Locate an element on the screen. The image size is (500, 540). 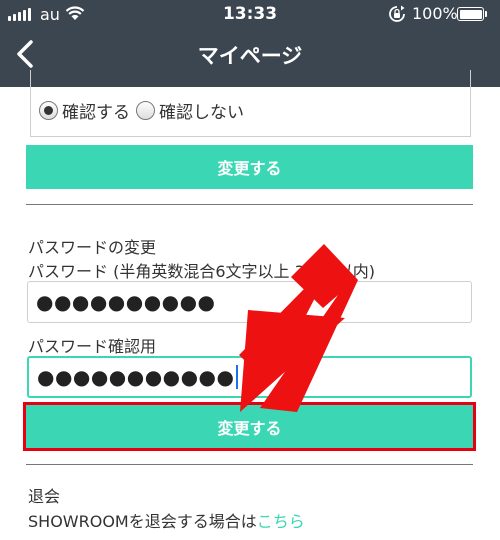
page-title: マイページ is located at coordinates (250, 56).